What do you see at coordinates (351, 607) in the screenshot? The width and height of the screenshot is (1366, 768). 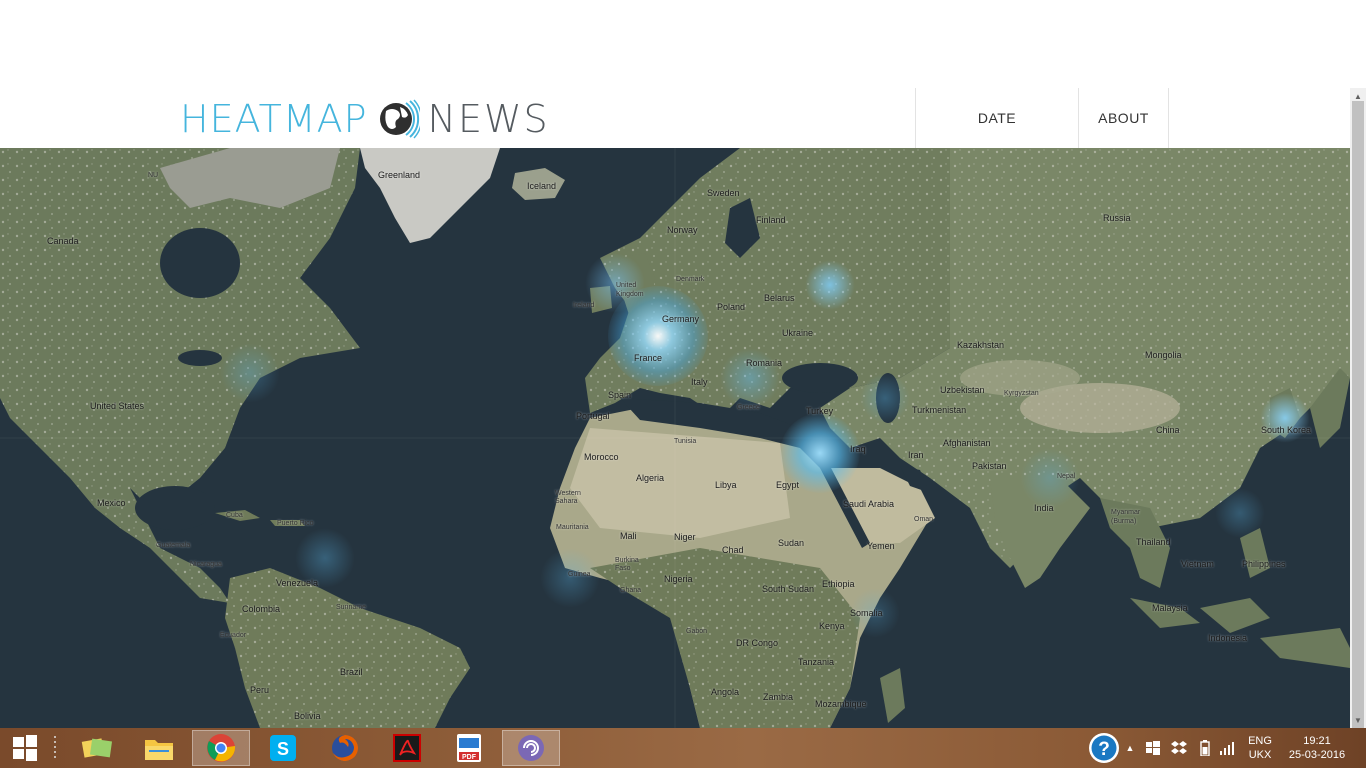 I see `map-label-suriname: Suriname` at bounding box center [351, 607].